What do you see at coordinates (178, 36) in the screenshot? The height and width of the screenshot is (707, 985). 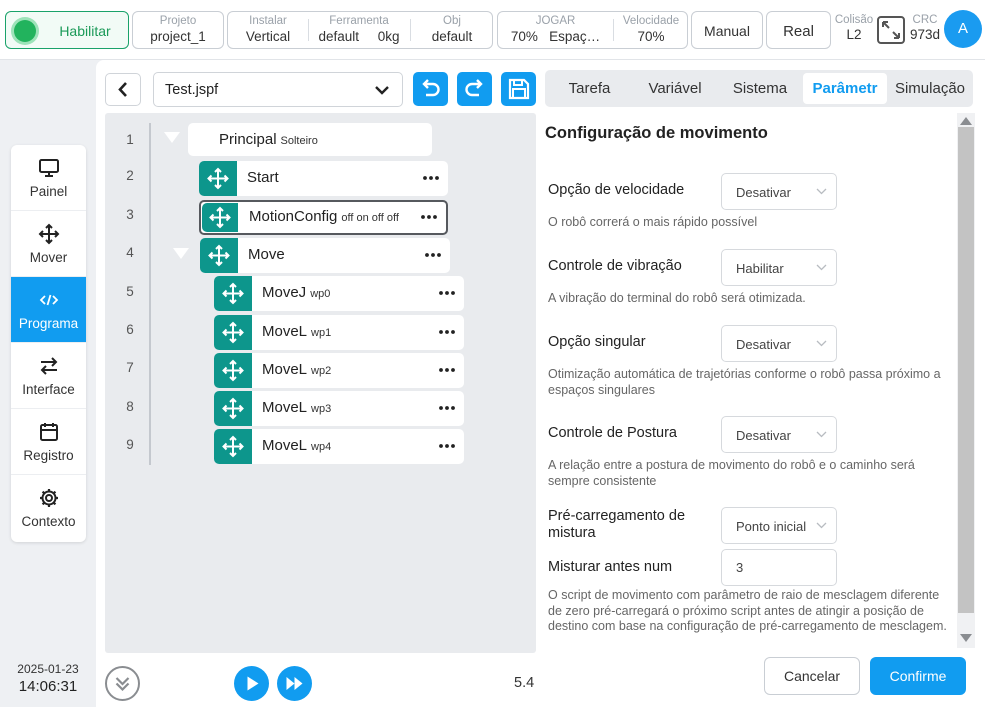 I see `project-value: project_1` at bounding box center [178, 36].